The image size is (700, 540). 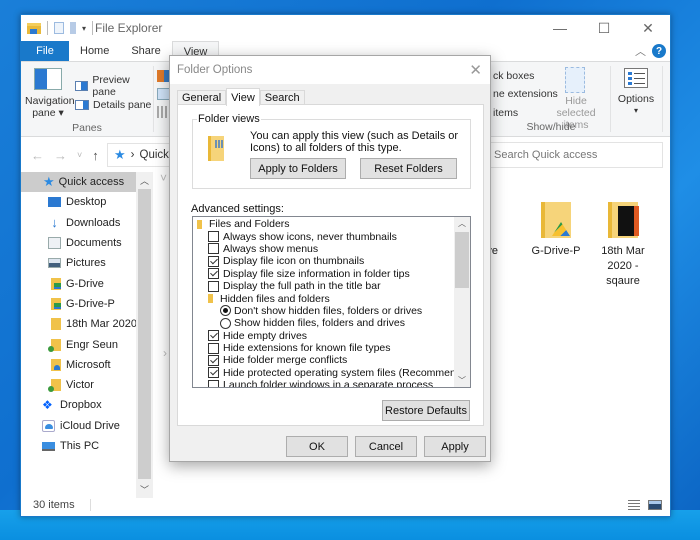 What do you see at coordinates (87, 344) in the screenshot?
I see `nav-item-engr-seun: Engr Seun` at bounding box center [87, 344].